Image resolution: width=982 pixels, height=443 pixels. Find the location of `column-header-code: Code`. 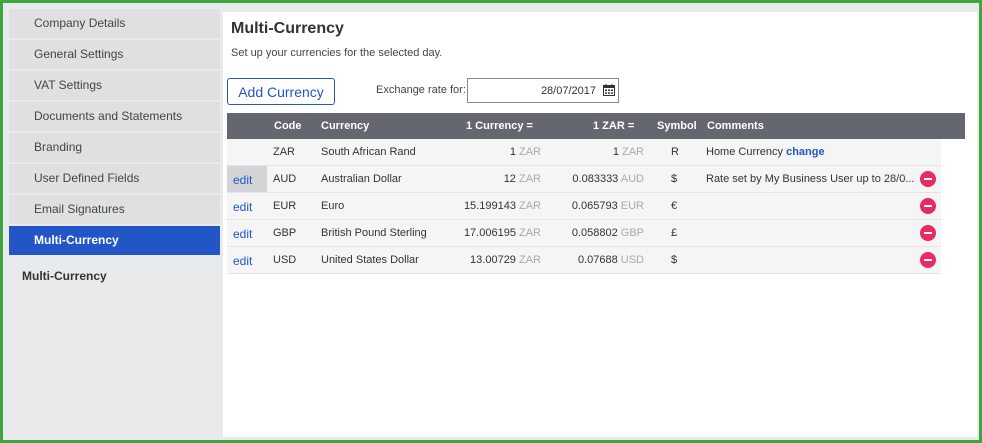

column-header-code: Code is located at coordinates (288, 126).